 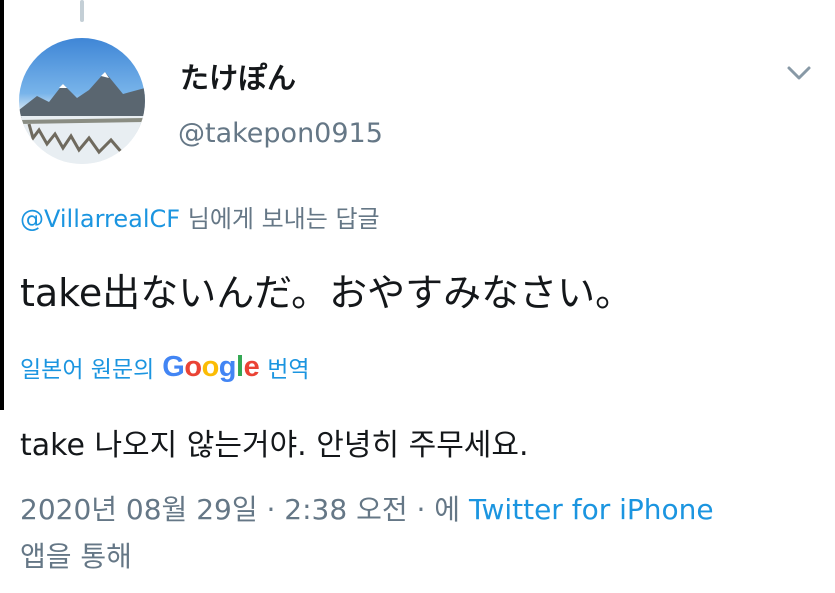 I want to click on user-handle: @takepon0915, so click(x=280, y=133).